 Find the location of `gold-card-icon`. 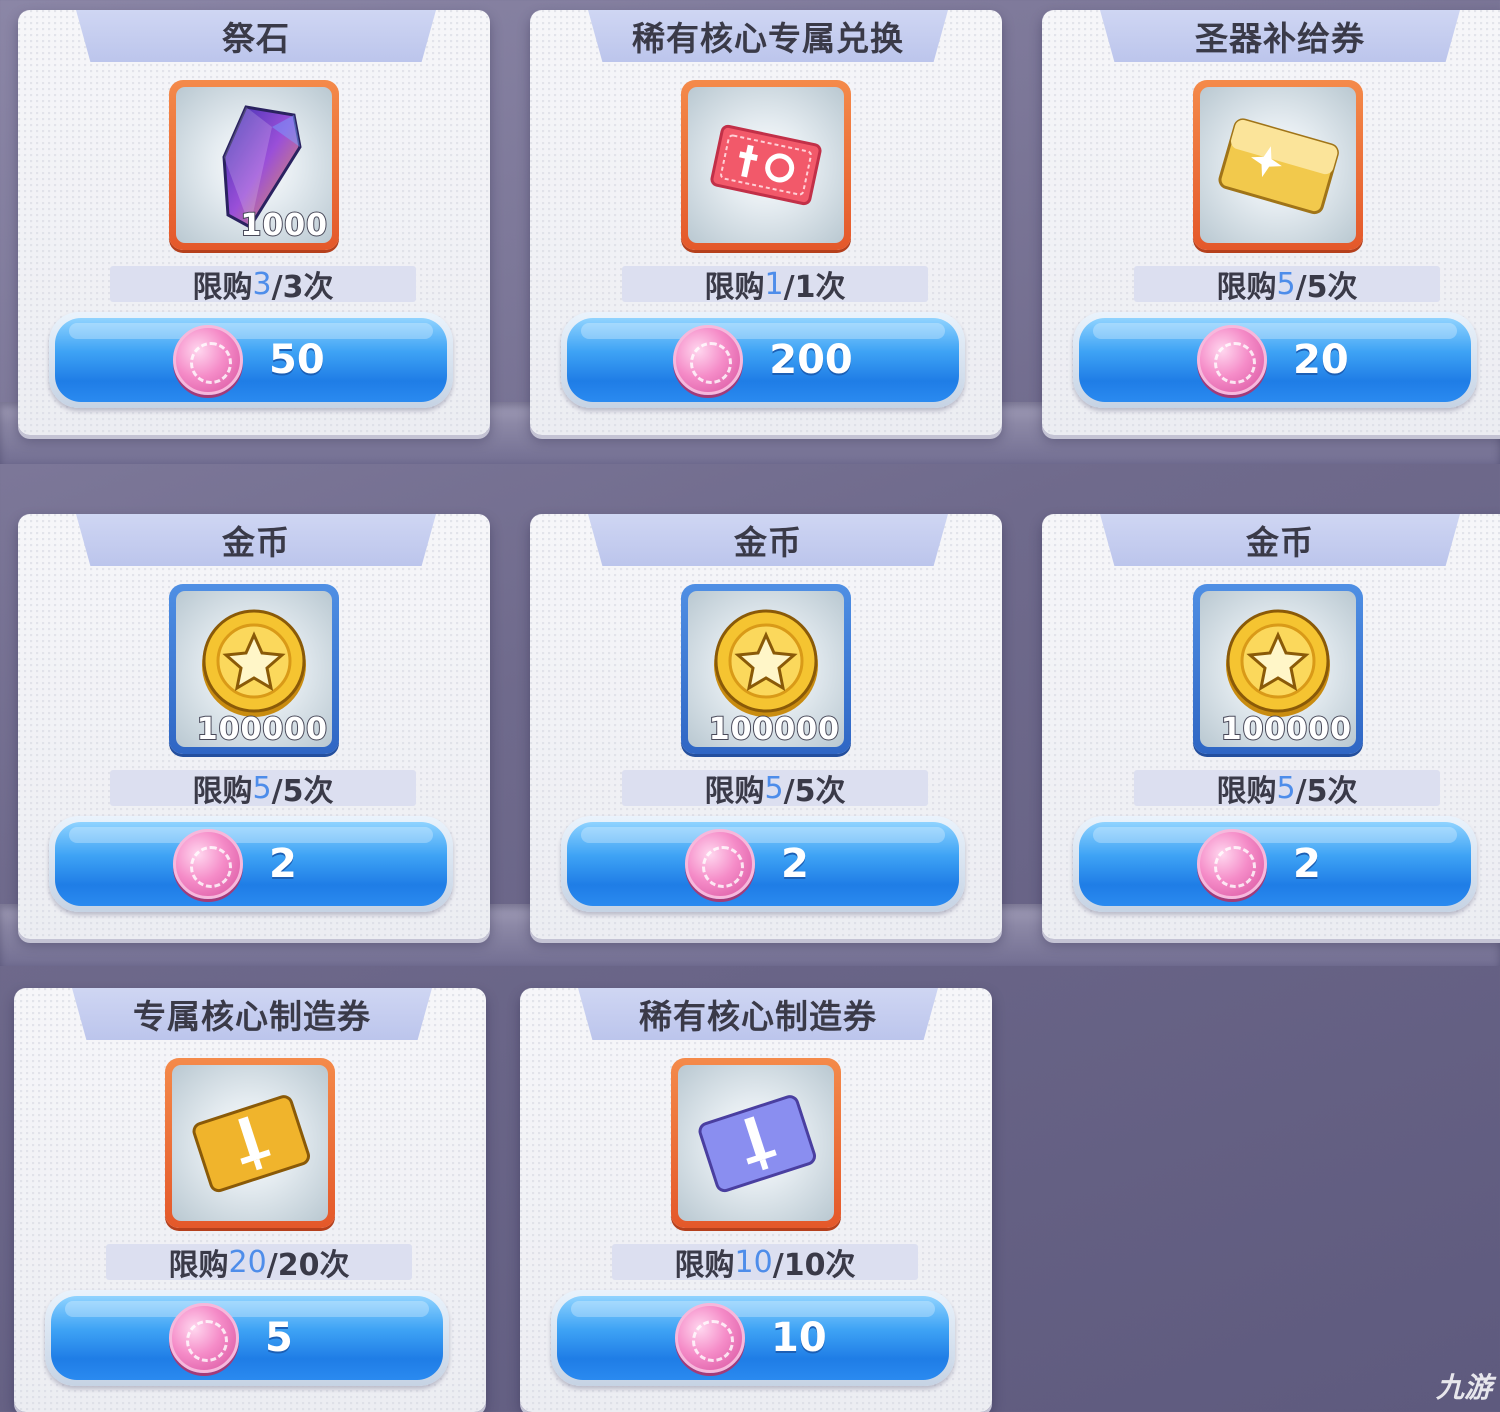

gold-card-icon is located at coordinates (1278, 165).